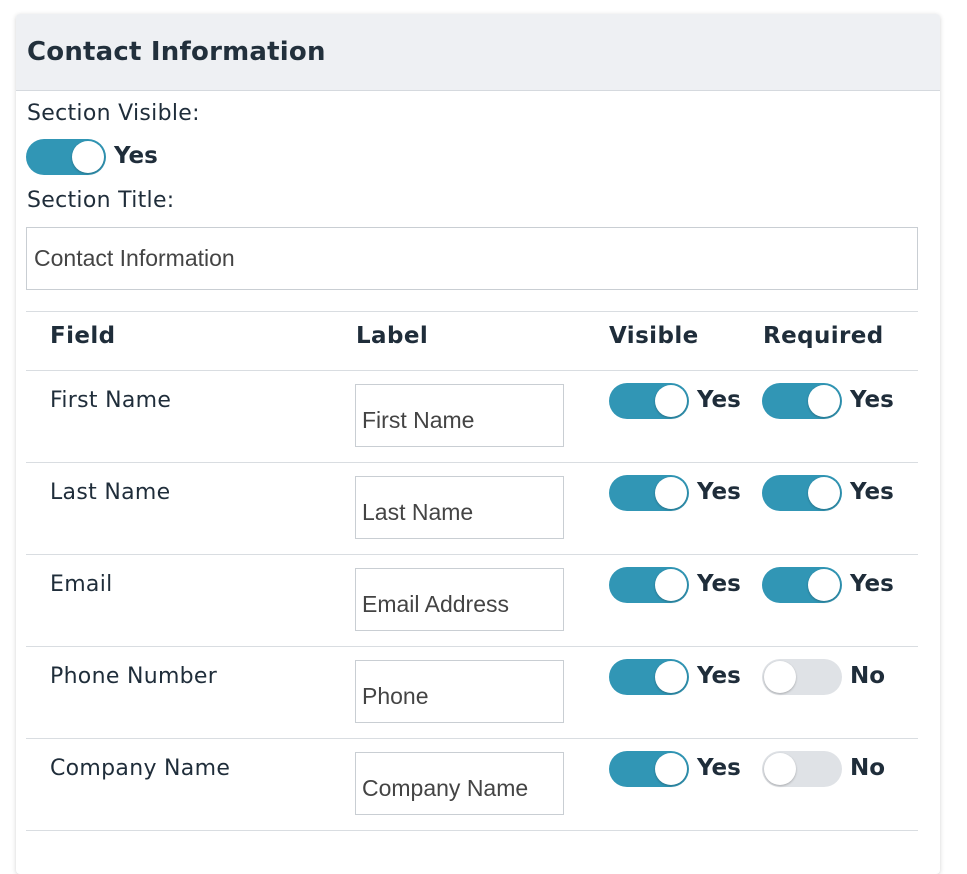 The height and width of the screenshot is (874, 967). Describe the element at coordinates (392, 336) in the screenshot. I see `column-header-label: Label` at that location.